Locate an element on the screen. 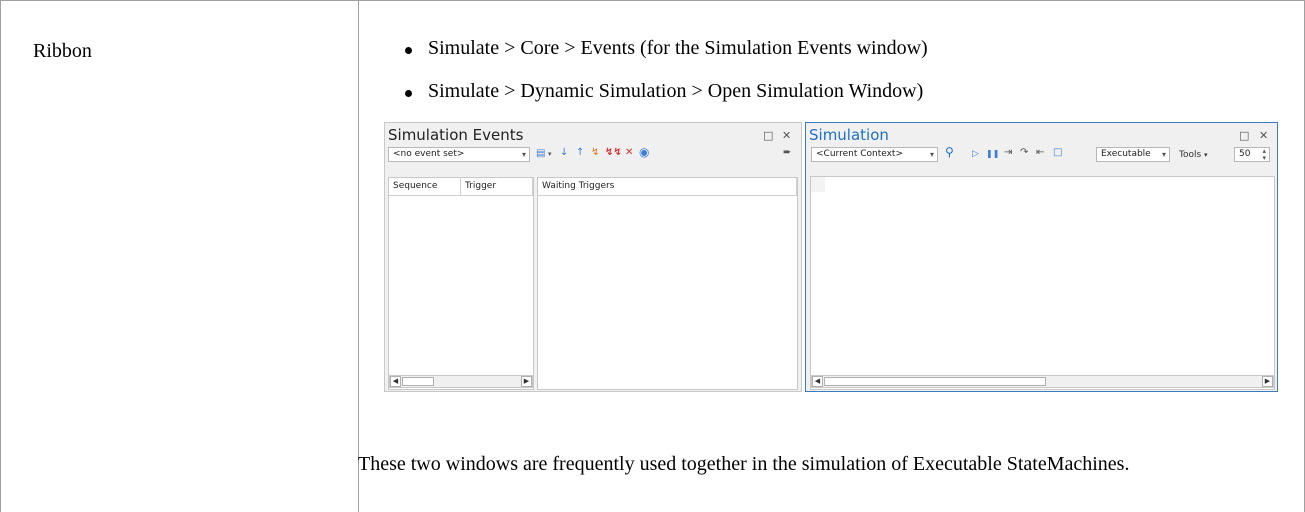 The height and width of the screenshot is (512, 1305). row-label: Ribbon is located at coordinates (62, 51).